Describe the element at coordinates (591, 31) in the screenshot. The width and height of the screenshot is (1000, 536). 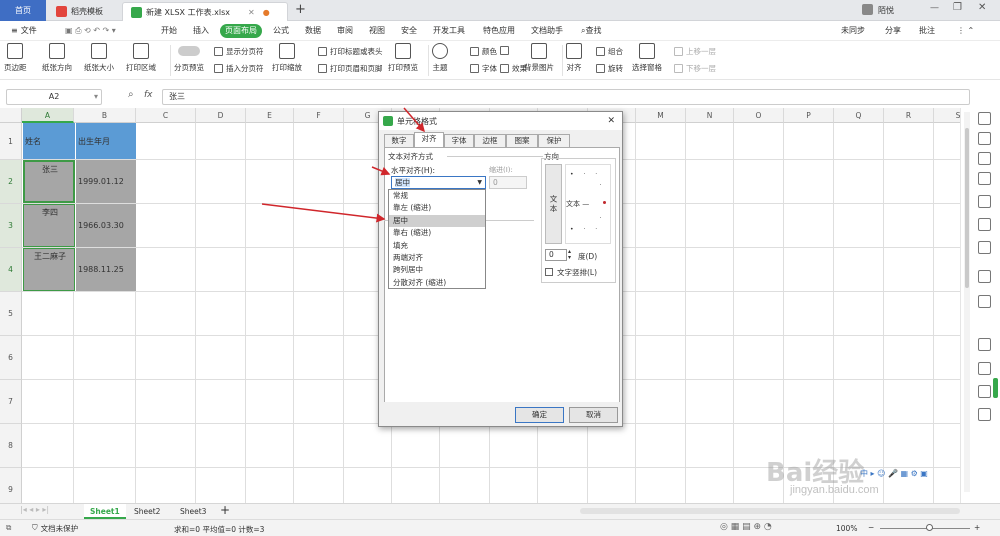
I see `search-button: ⌕ 查找` at that location.